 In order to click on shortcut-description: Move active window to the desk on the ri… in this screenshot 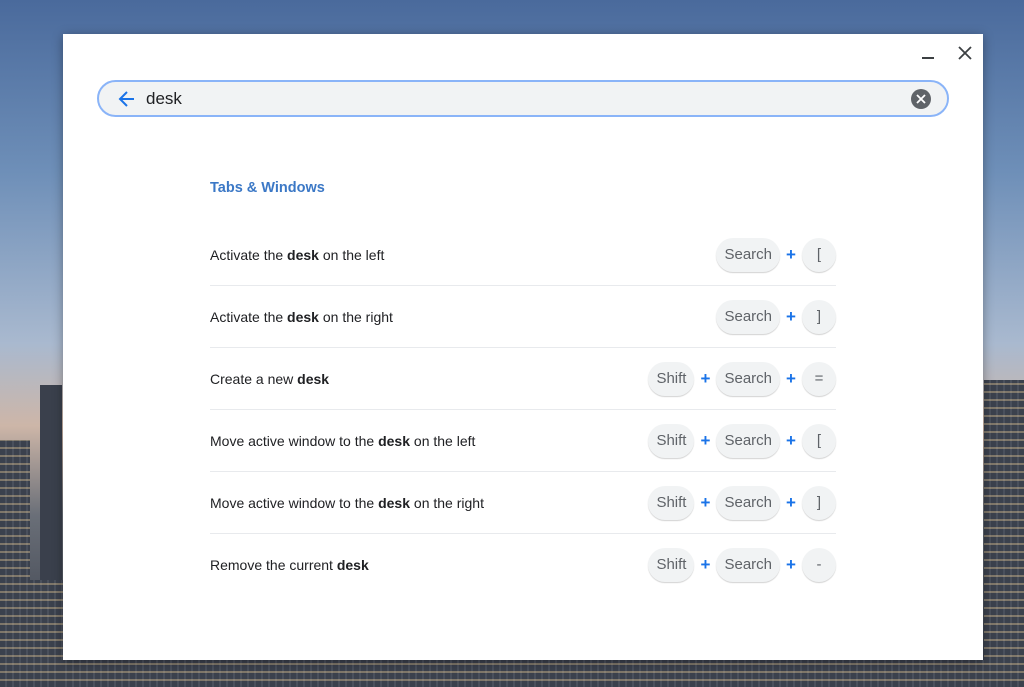, I will do `click(347, 503)`.